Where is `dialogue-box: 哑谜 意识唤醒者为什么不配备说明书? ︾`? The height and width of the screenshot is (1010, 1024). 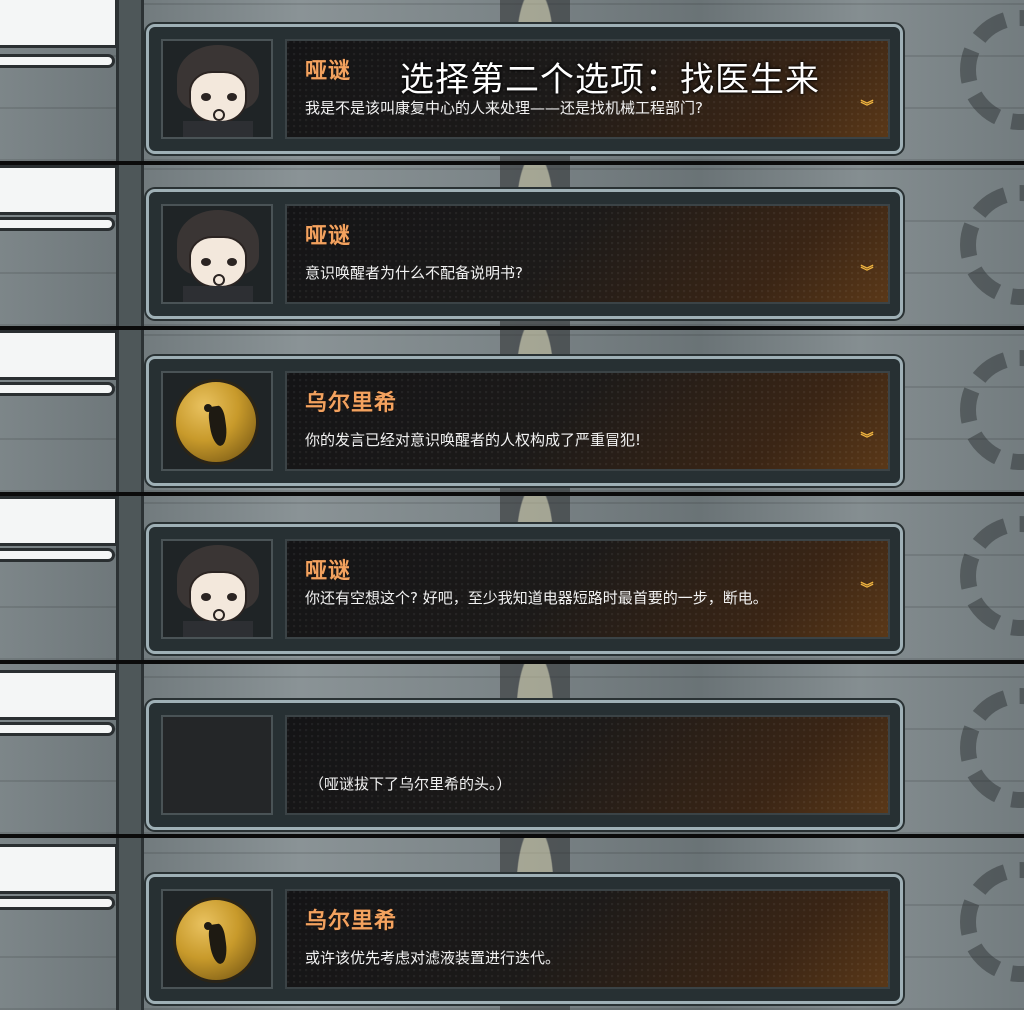 dialogue-box: 哑谜 意识唤醒者为什么不配备说明书? ︾ is located at coordinates (524, 254).